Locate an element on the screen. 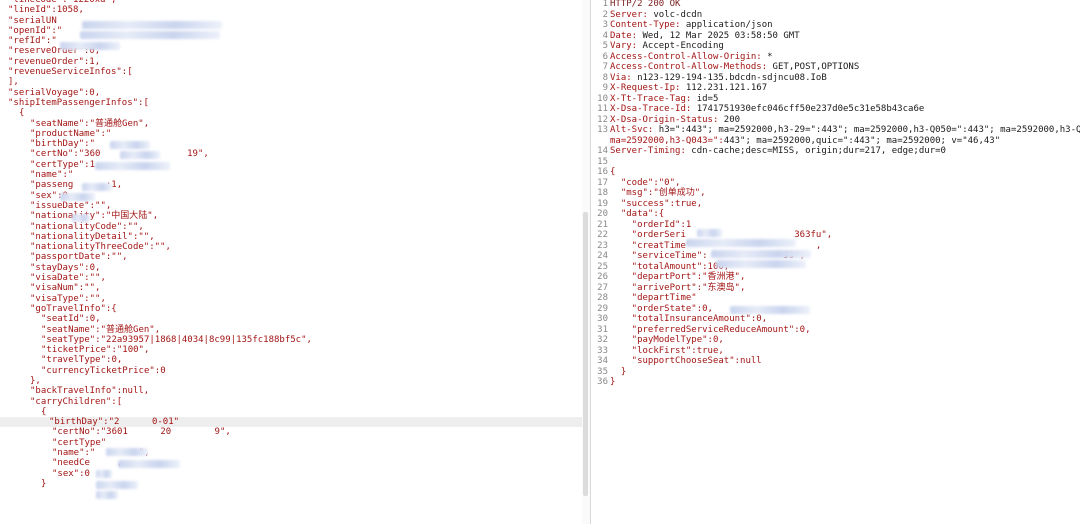 The height and width of the screenshot is (524, 1080). response-line: 31 "preferredServiceReduceAmount":0, is located at coordinates (836, 330).